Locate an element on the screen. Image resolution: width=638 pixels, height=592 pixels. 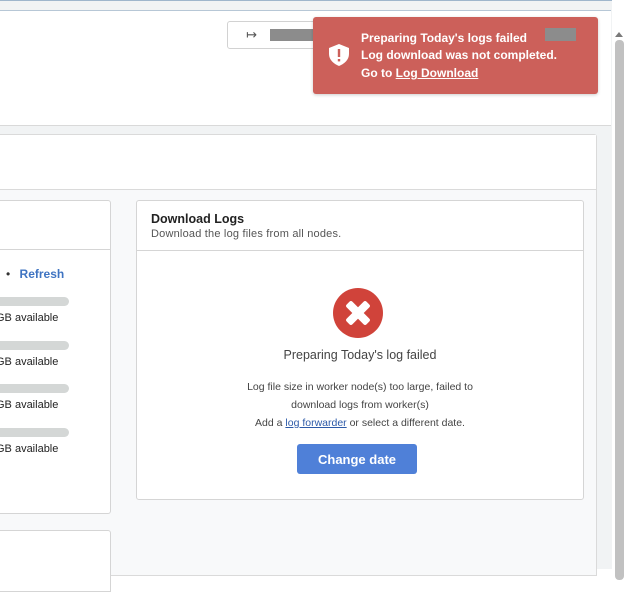
redacted-text is located at coordinates (560, 34).